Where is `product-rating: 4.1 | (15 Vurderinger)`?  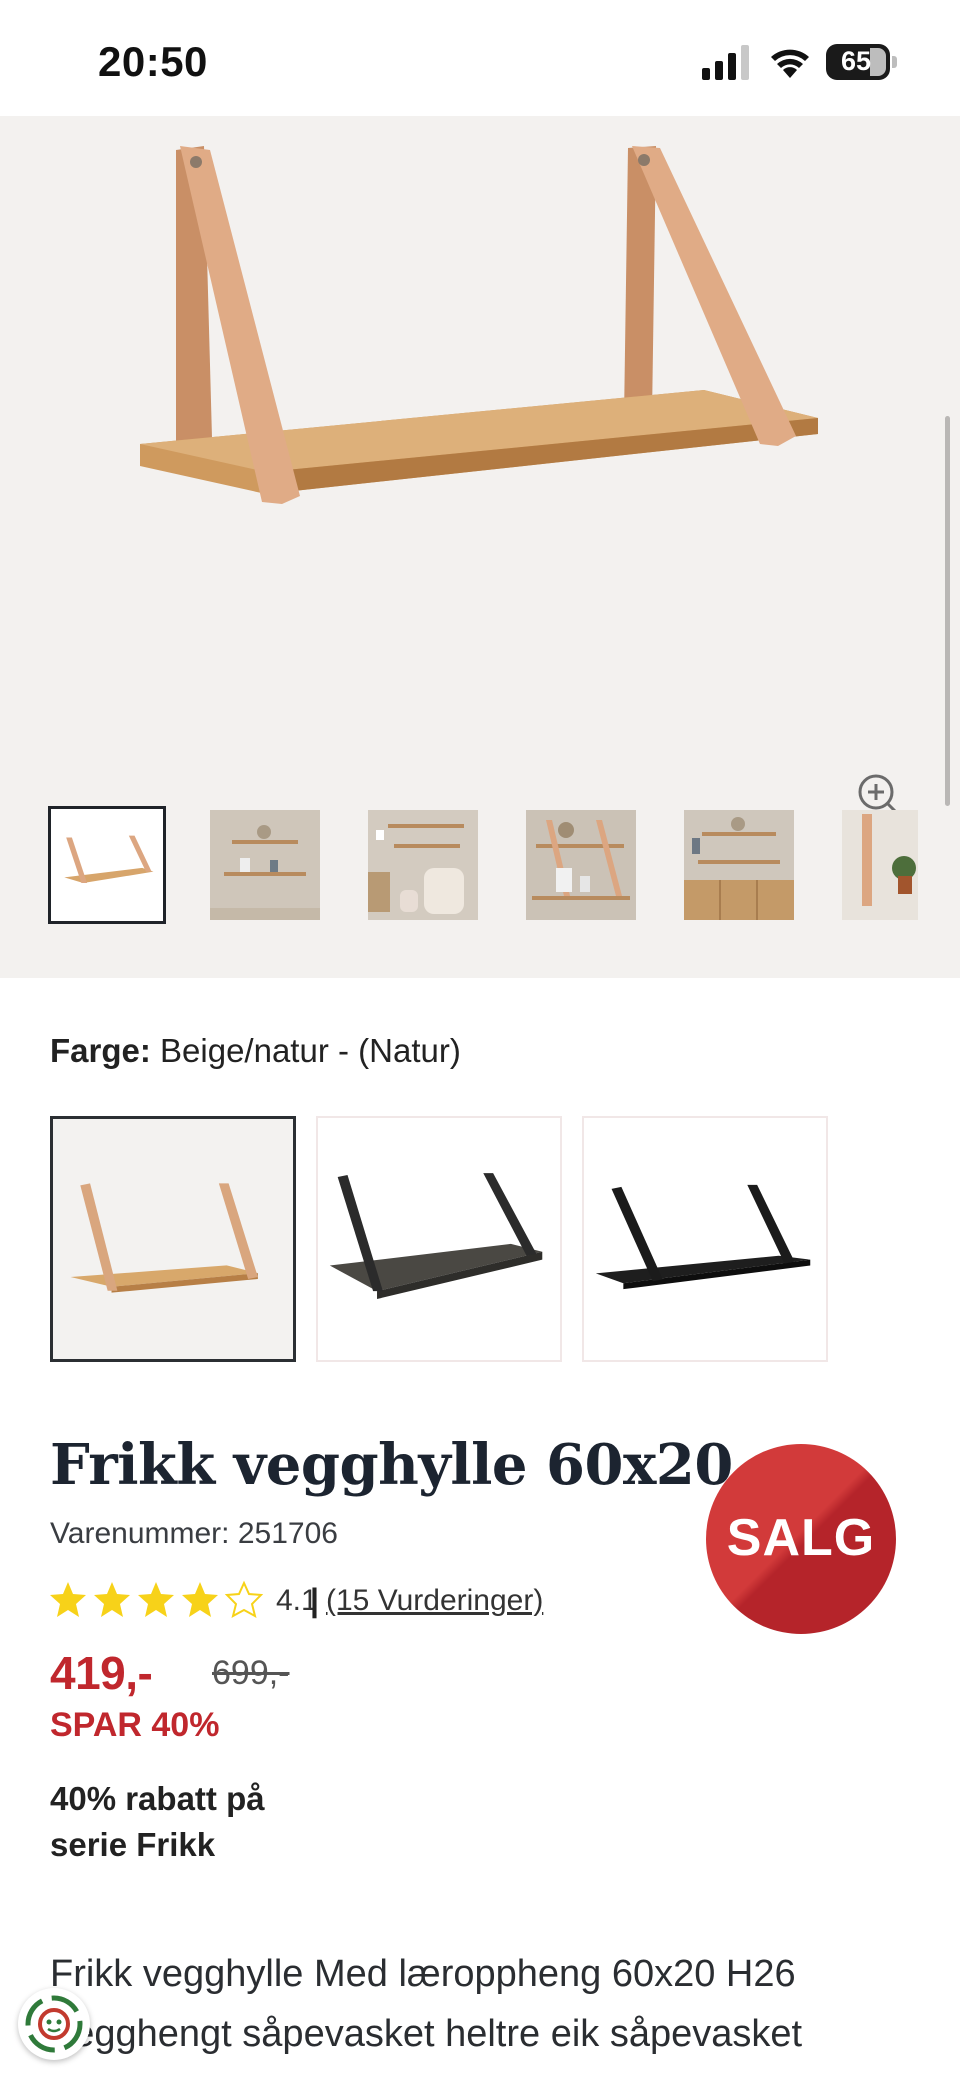
product-rating: 4.1 | (15 Vurderinger) is located at coordinates (348, 1602).